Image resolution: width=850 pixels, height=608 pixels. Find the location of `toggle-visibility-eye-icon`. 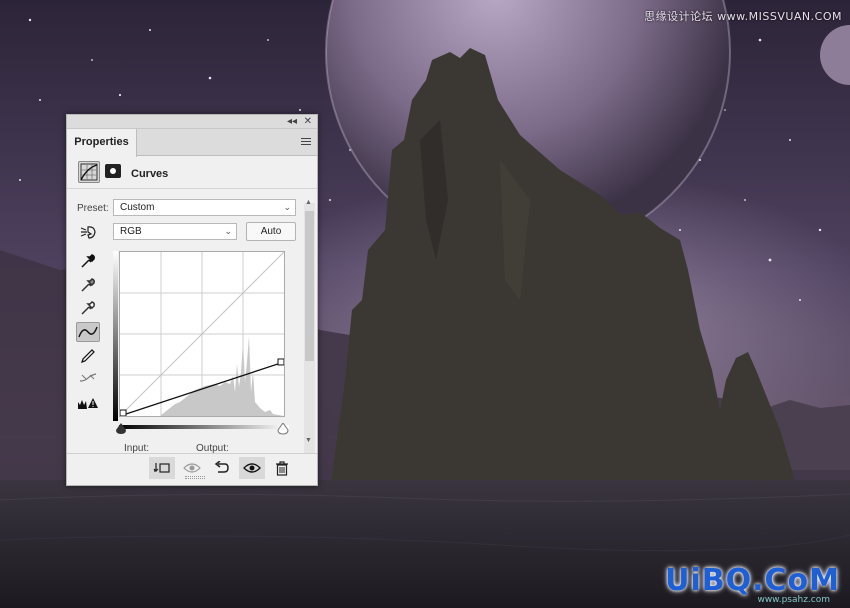

toggle-visibility-eye-icon is located at coordinates (252, 468).